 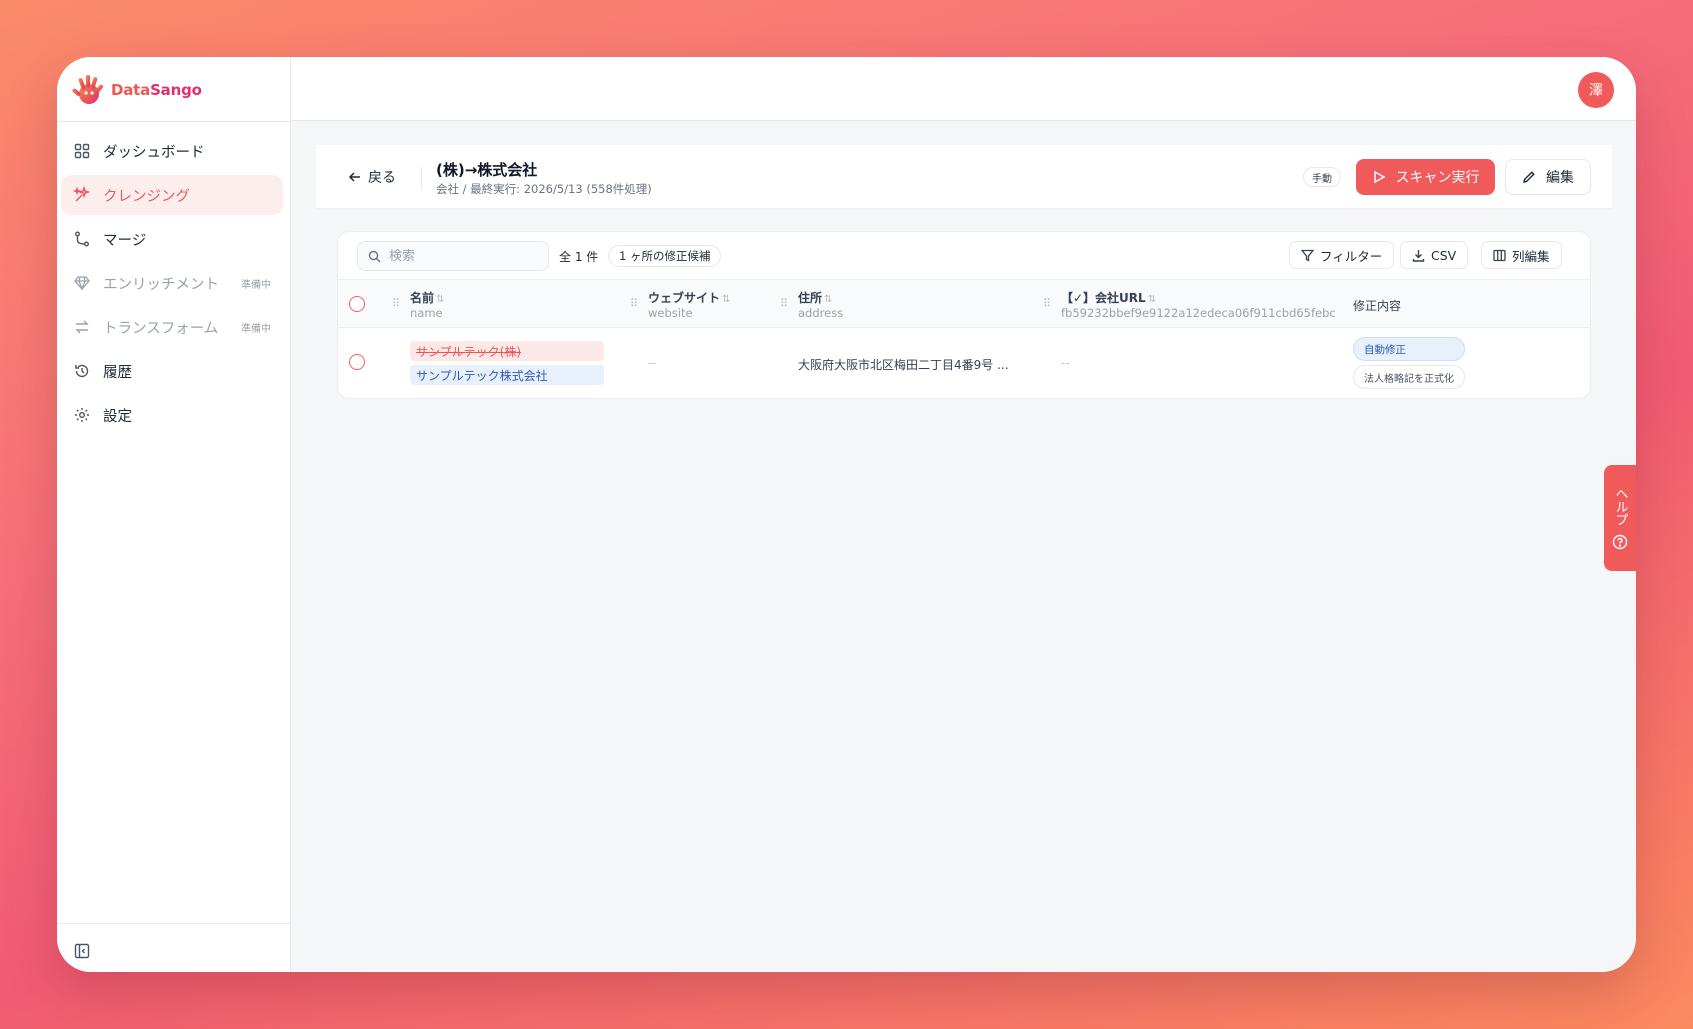 I want to click on sidebar-item-transform: トランスフォーム 準備中, so click(x=172, y=327).